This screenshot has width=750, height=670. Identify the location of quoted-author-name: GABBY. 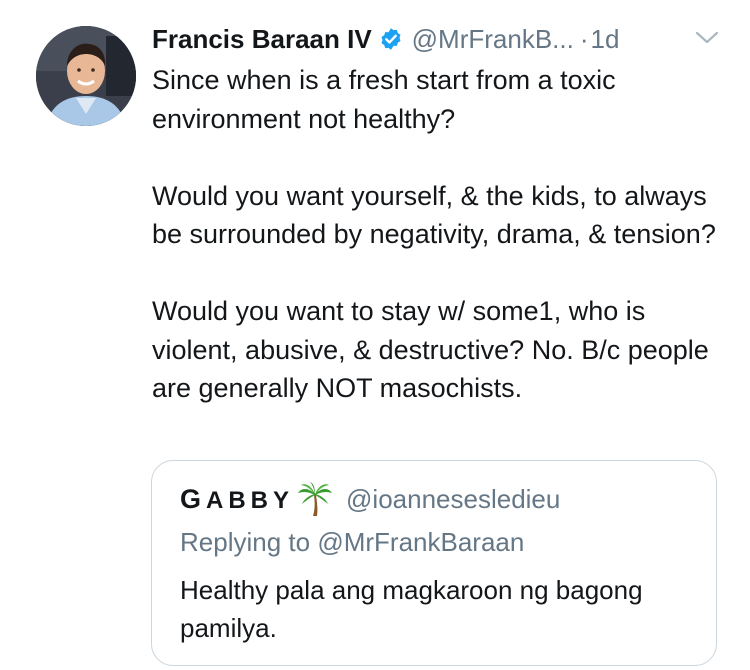
(237, 499).